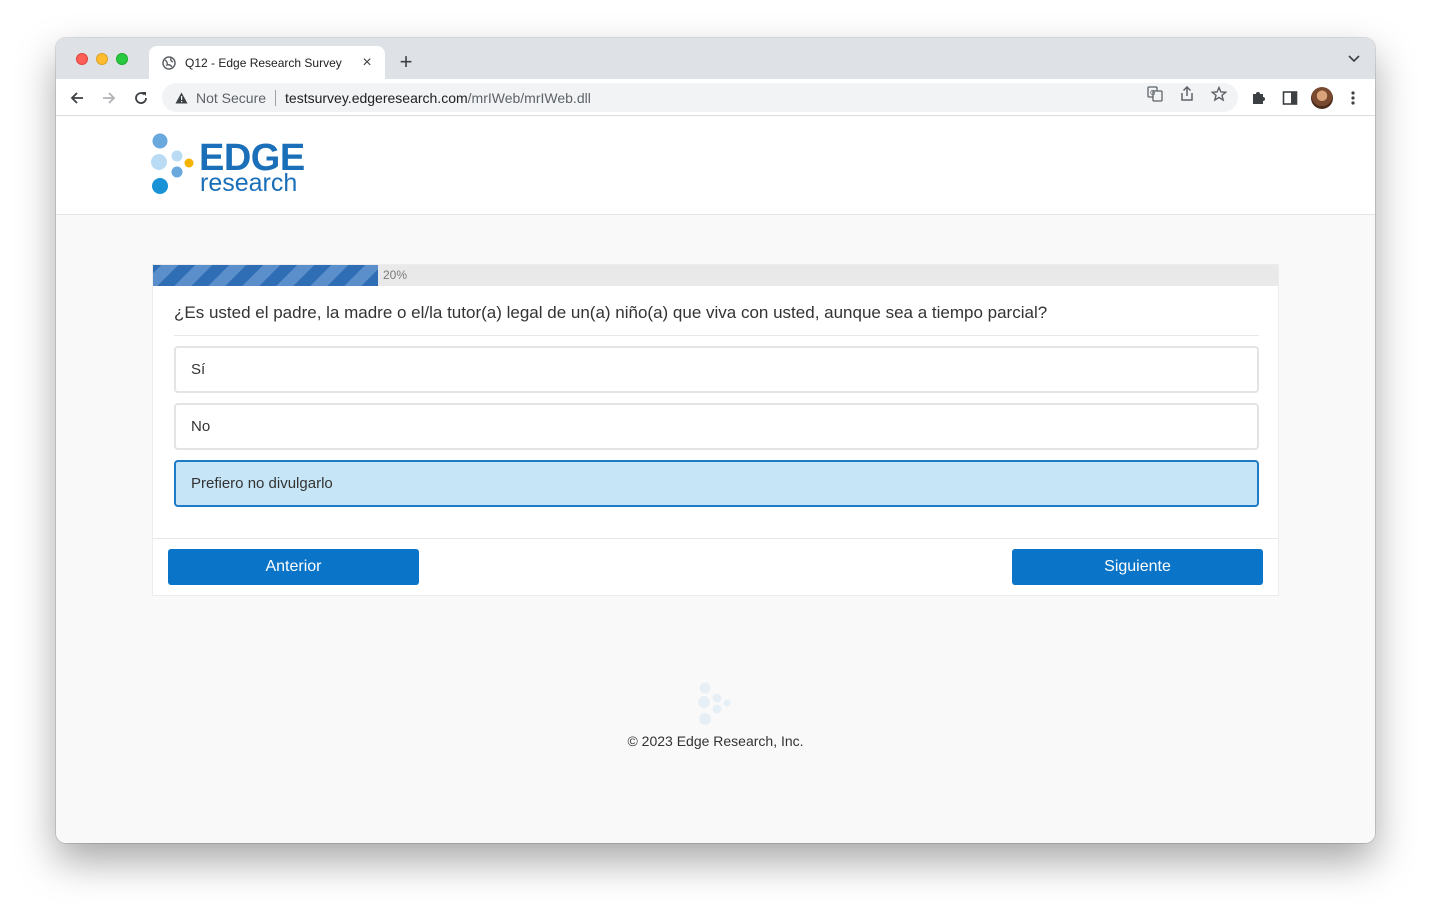 Image resolution: width=1431 pixels, height=917 pixels. Describe the element at coordinates (231, 166) in the screenshot. I see `edge-research-logo: EDGE research` at that location.